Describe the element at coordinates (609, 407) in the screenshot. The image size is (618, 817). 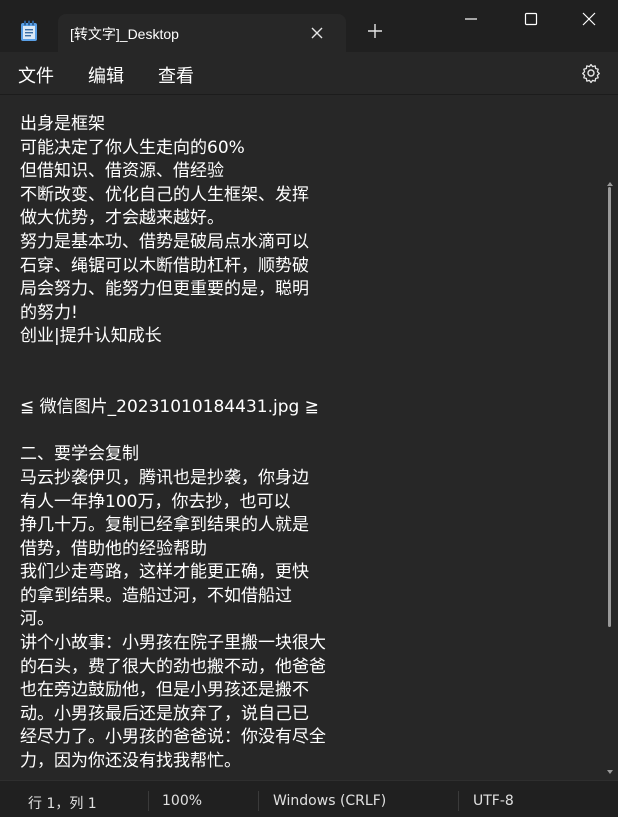
I see `scrollbar-thumb` at that location.